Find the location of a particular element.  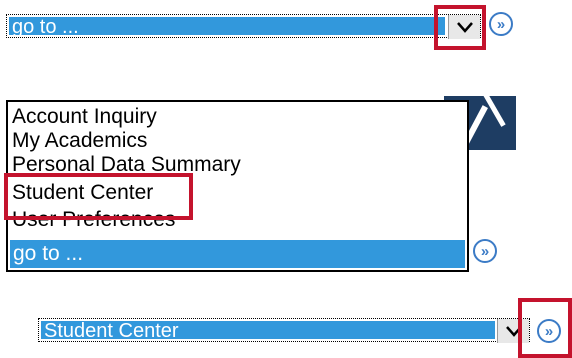

goto-select-value: Student Center is located at coordinates (268, 330).